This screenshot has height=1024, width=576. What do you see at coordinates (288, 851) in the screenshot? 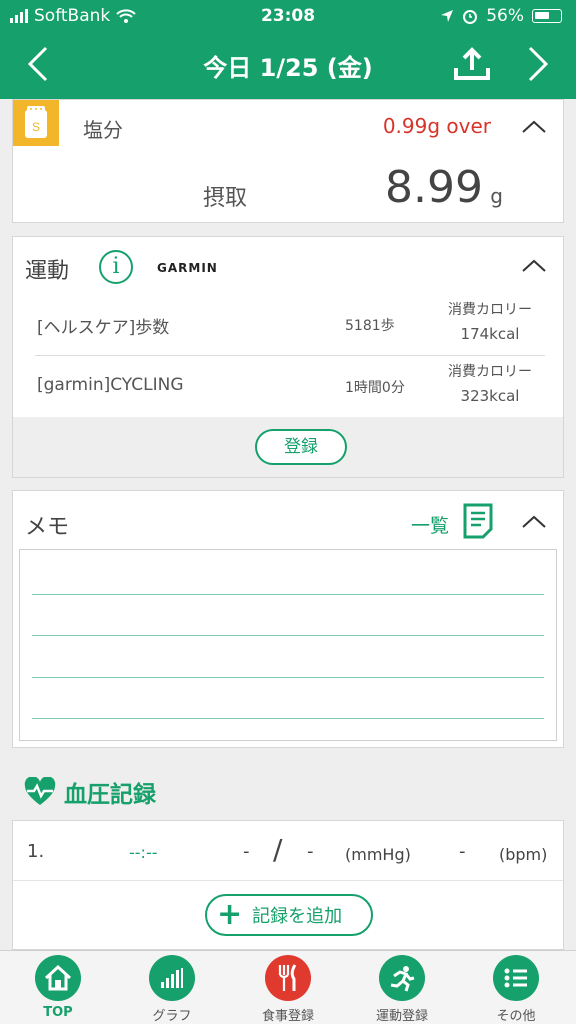
I see `bp-record-row: 1. --:-- - / - (mmHg) - (bpm)` at bounding box center [288, 851].